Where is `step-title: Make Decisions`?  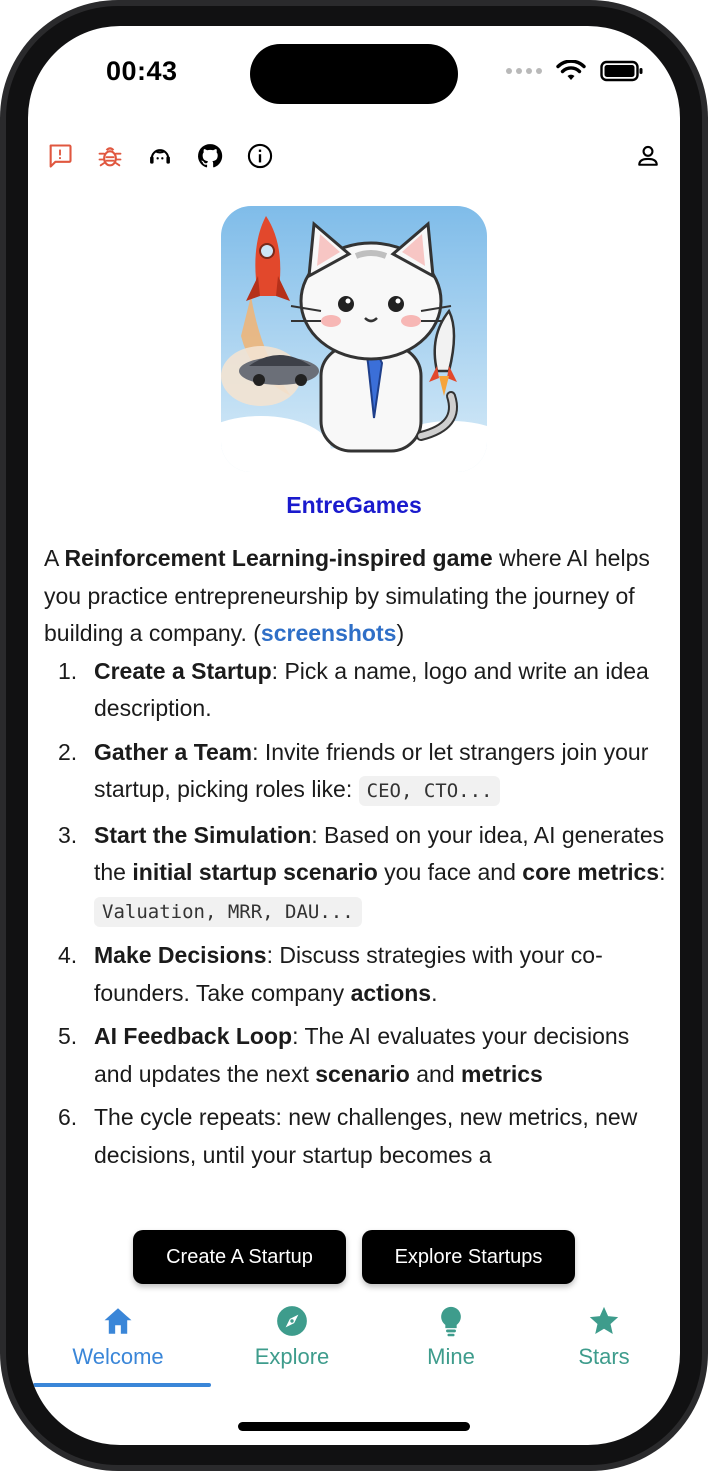
step-title: Make Decisions is located at coordinates (180, 955).